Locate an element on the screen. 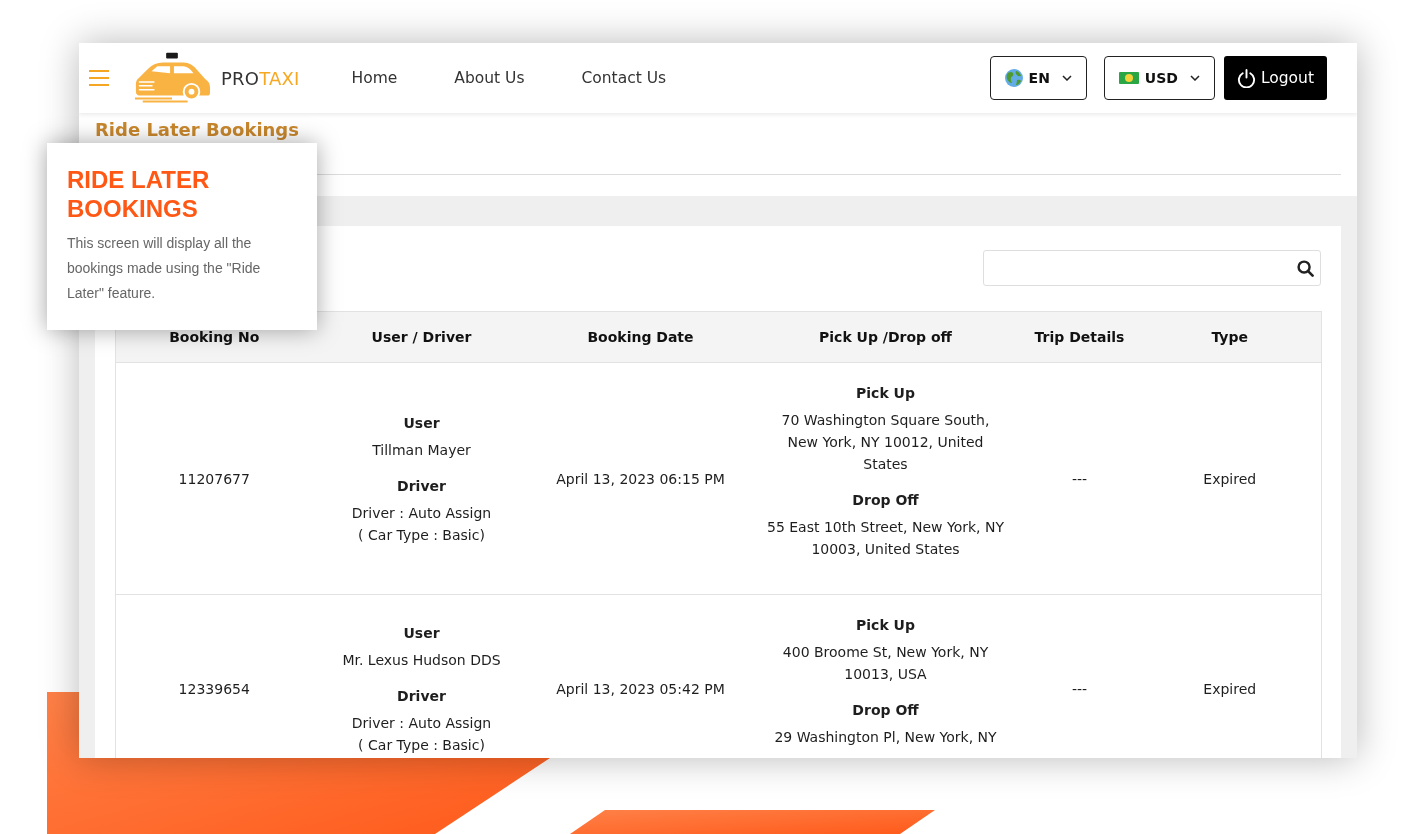  column-header: Trip Details is located at coordinates (1079, 337).